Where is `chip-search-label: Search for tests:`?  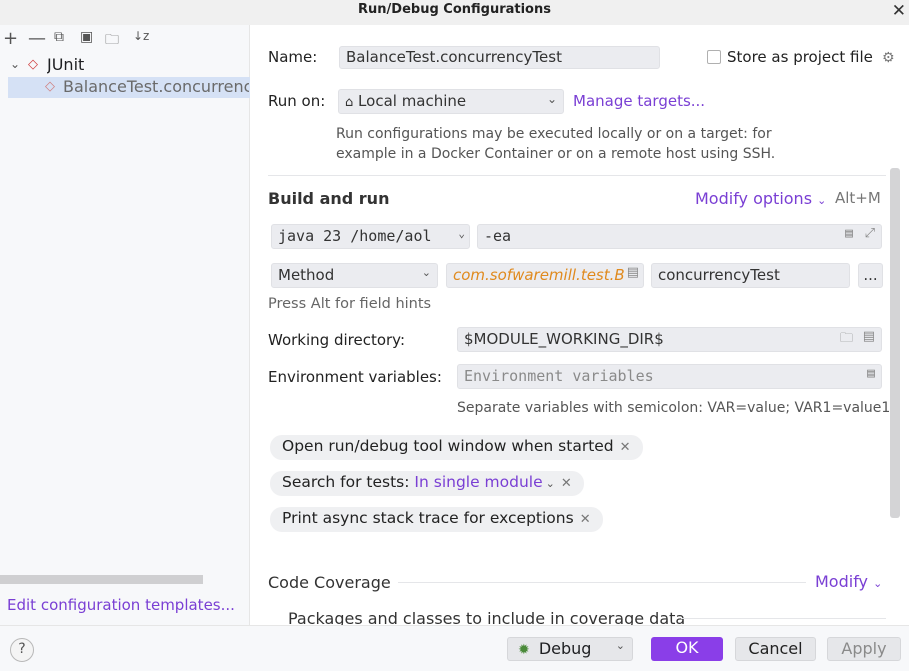 chip-search-label: Search for tests: is located at coordinates (346, 482).